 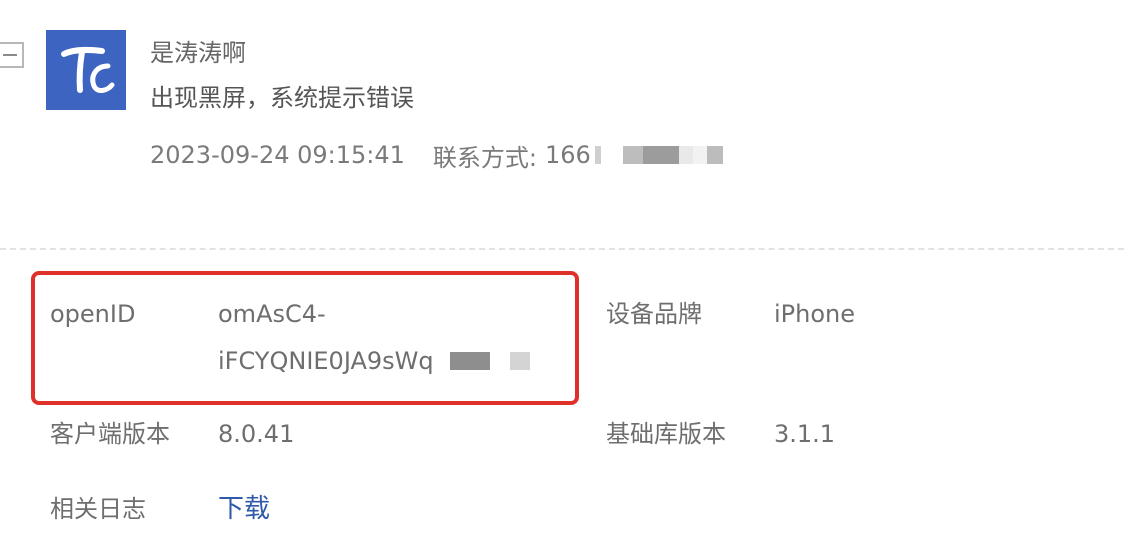 I want to click on device-brand-value: iPhone, so click(x=815, y=314).